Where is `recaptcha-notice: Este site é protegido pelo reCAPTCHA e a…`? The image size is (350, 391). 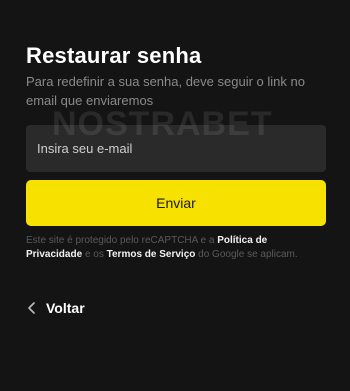 recaptcha-notice: Este site é protegido pelo reCAPTCHA e a… is located at coordinates (176, 248).